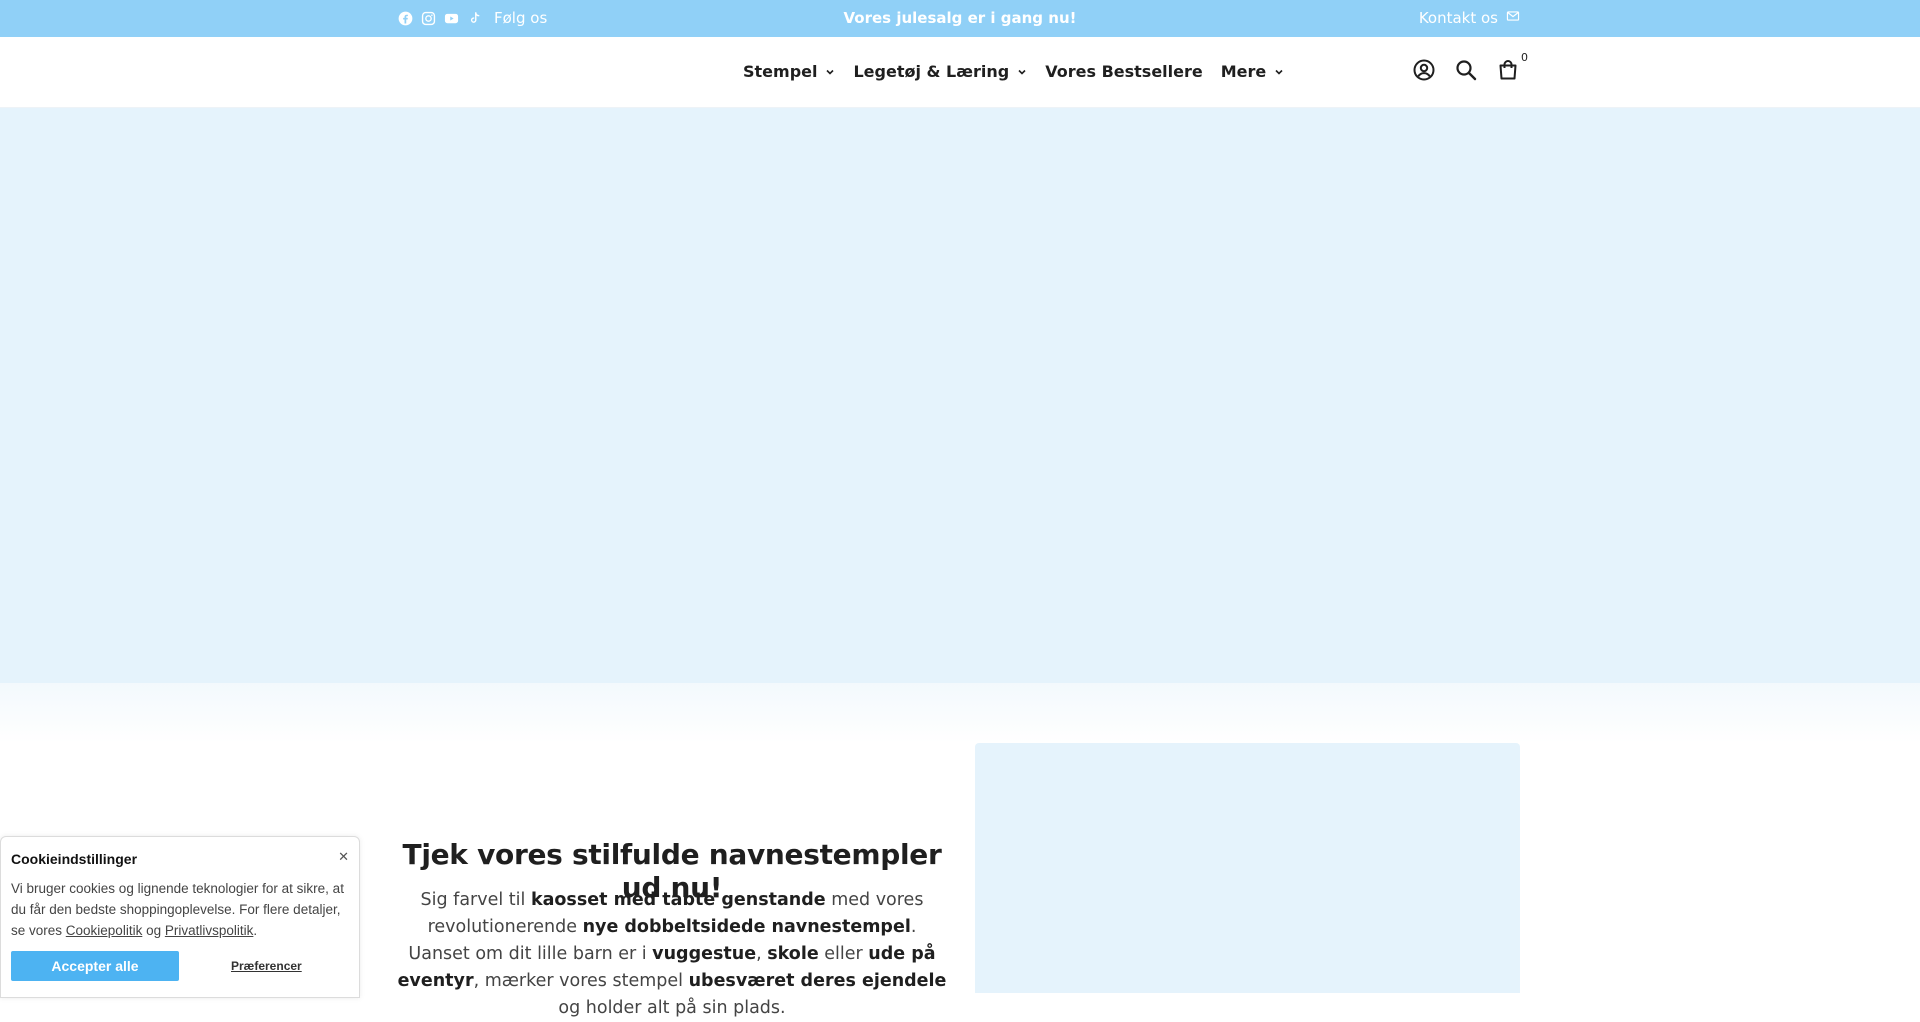  Describe the element at coordinates (931, 71) in the screenshot. I see `nav-item-label: Legetøj & Læring` at that location.